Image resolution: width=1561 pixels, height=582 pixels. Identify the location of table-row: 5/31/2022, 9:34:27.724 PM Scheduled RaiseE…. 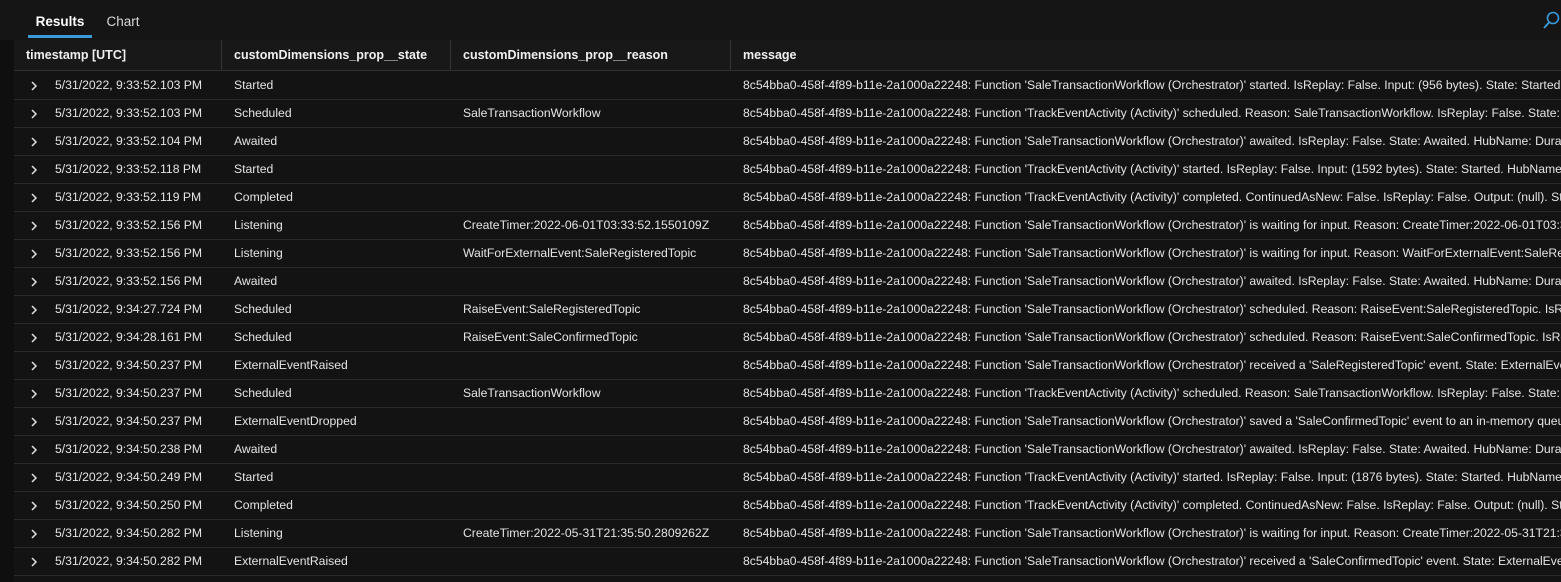
(787, 310).